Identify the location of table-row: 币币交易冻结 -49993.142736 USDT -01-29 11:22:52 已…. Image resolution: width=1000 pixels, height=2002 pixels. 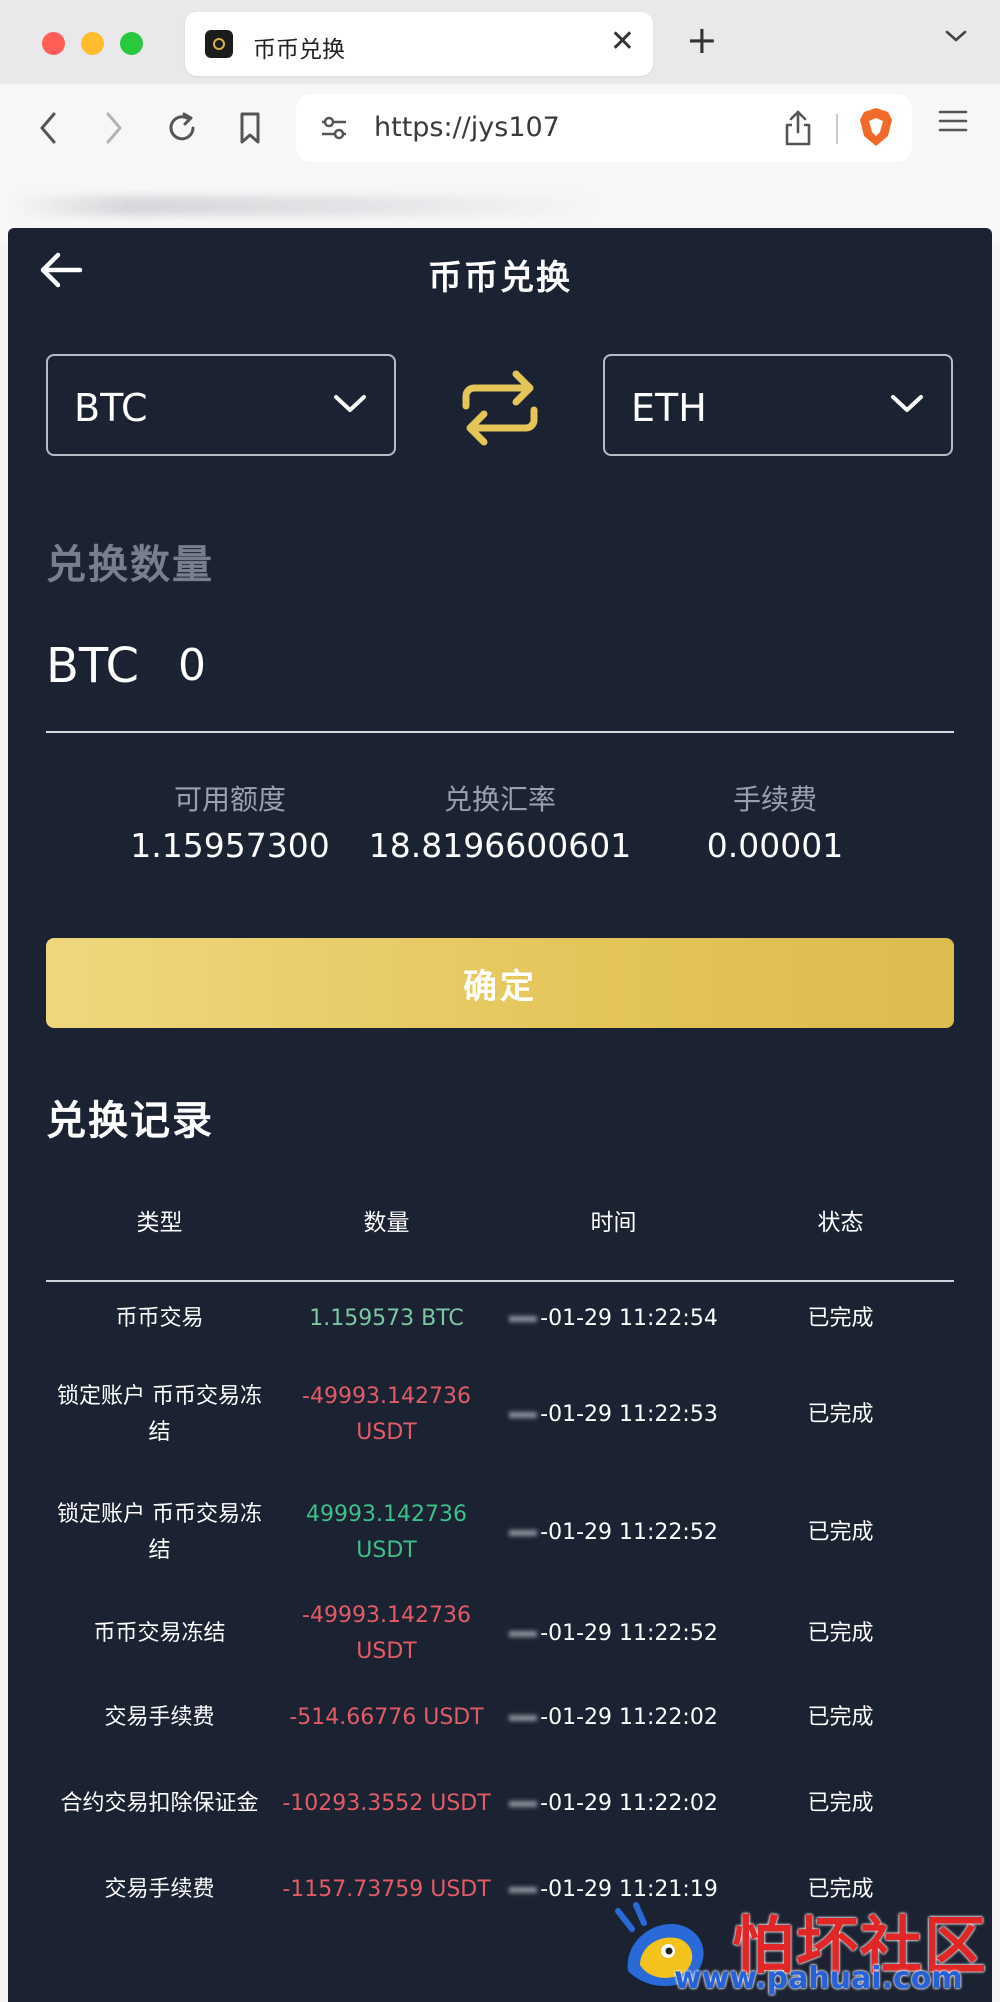
(500, 1634).